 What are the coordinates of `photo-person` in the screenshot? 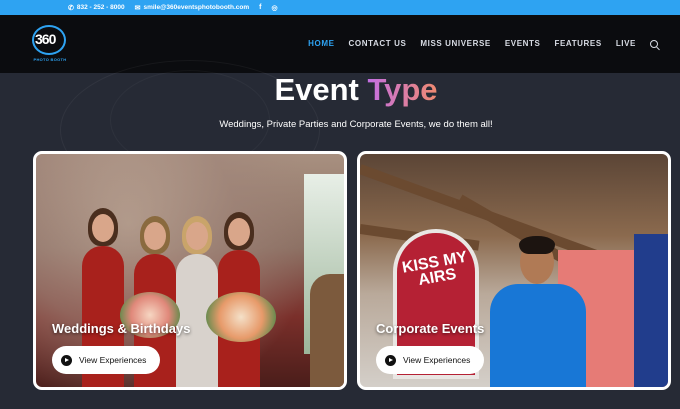 It's located at (538, 335).